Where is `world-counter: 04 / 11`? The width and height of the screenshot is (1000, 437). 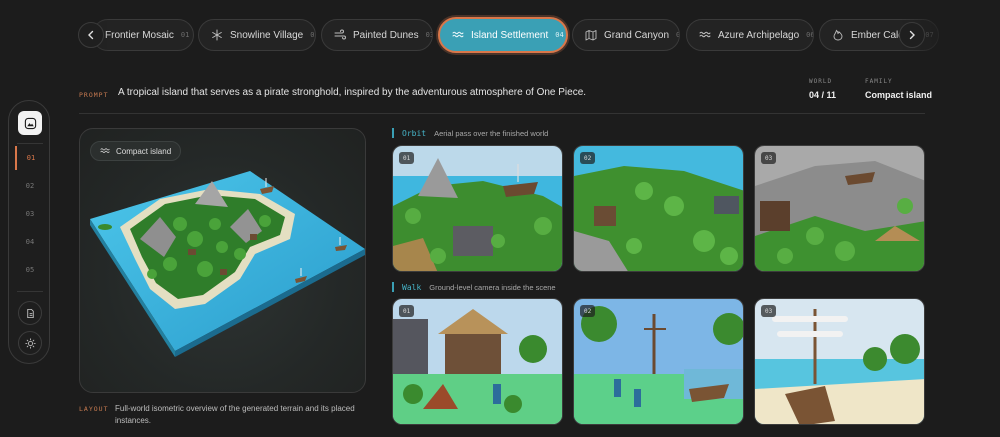 world-counter: 04 / 11 is located at coordinates (823, 95).